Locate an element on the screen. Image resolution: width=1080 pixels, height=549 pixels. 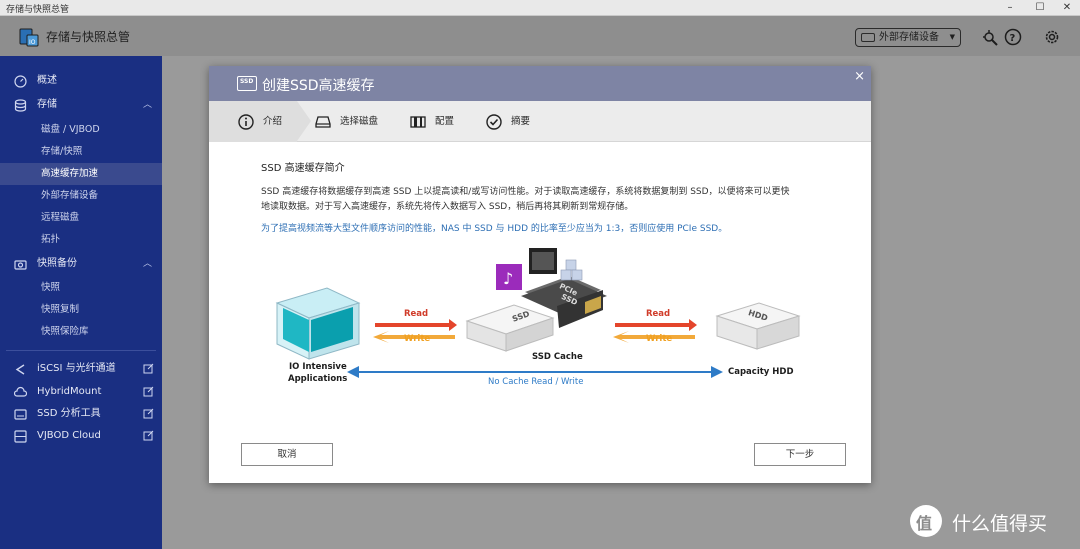
sidebar-item-snapshot-vault: 快照保险库 is located at coordinates (81, 332).